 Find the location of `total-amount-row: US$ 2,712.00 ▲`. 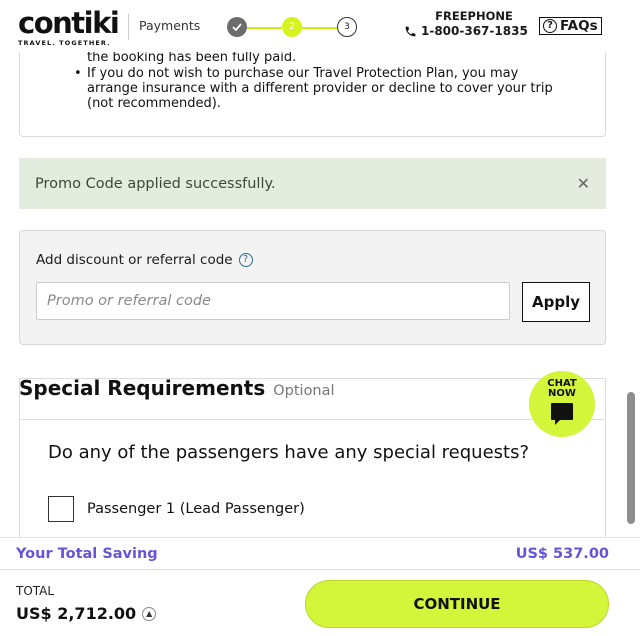

total-amount-row: US$ 2,712.00 ▲ is located at coordinates (86, 613).